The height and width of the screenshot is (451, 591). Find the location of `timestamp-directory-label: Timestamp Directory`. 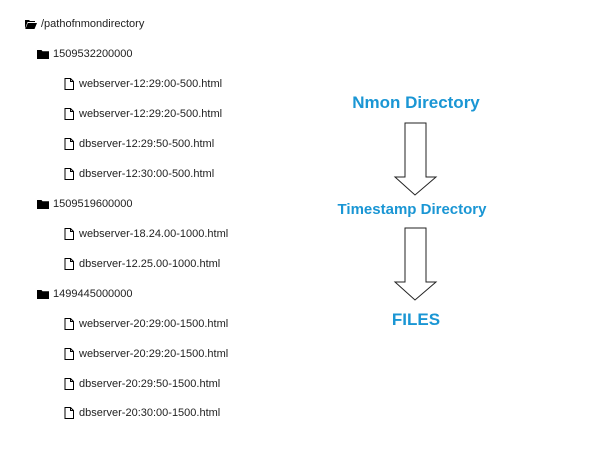

timestamp-directory-label: Timestamp Directory is located at coordinates (412, 209).